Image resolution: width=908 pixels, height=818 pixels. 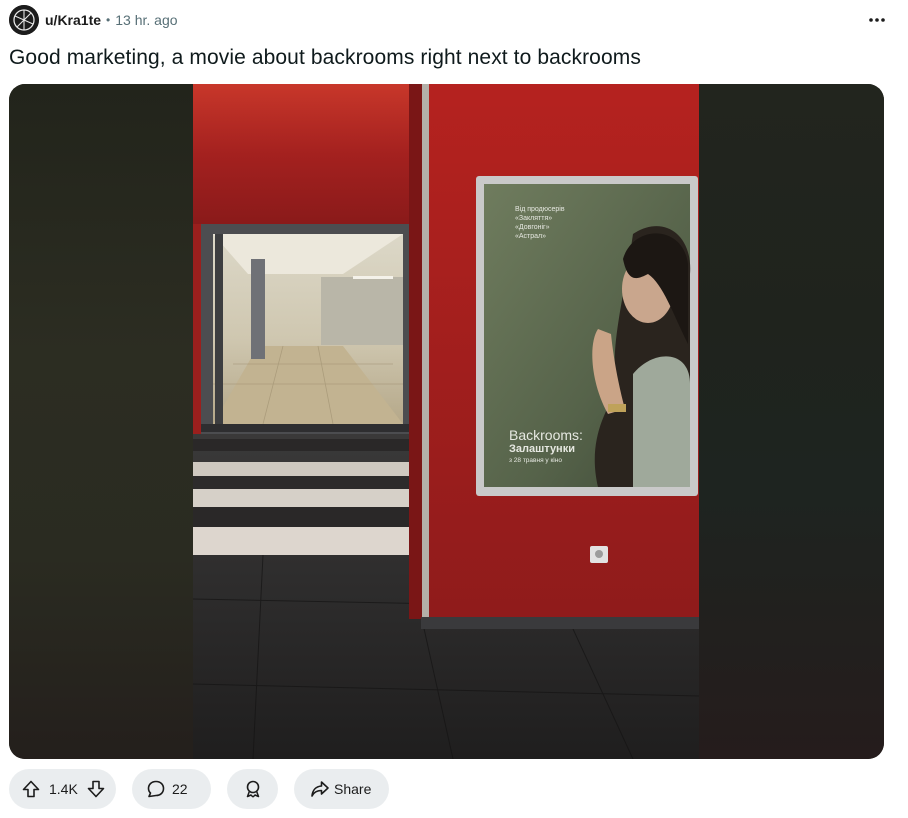 I want to click on award-button, so click(x=252, y=789).